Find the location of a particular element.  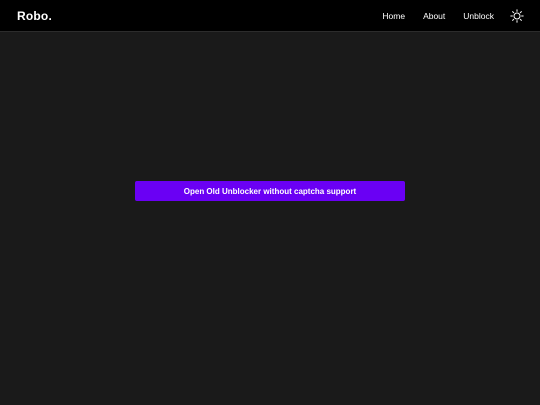

brand-logo: Robo. is located at coordinates (34, 16).